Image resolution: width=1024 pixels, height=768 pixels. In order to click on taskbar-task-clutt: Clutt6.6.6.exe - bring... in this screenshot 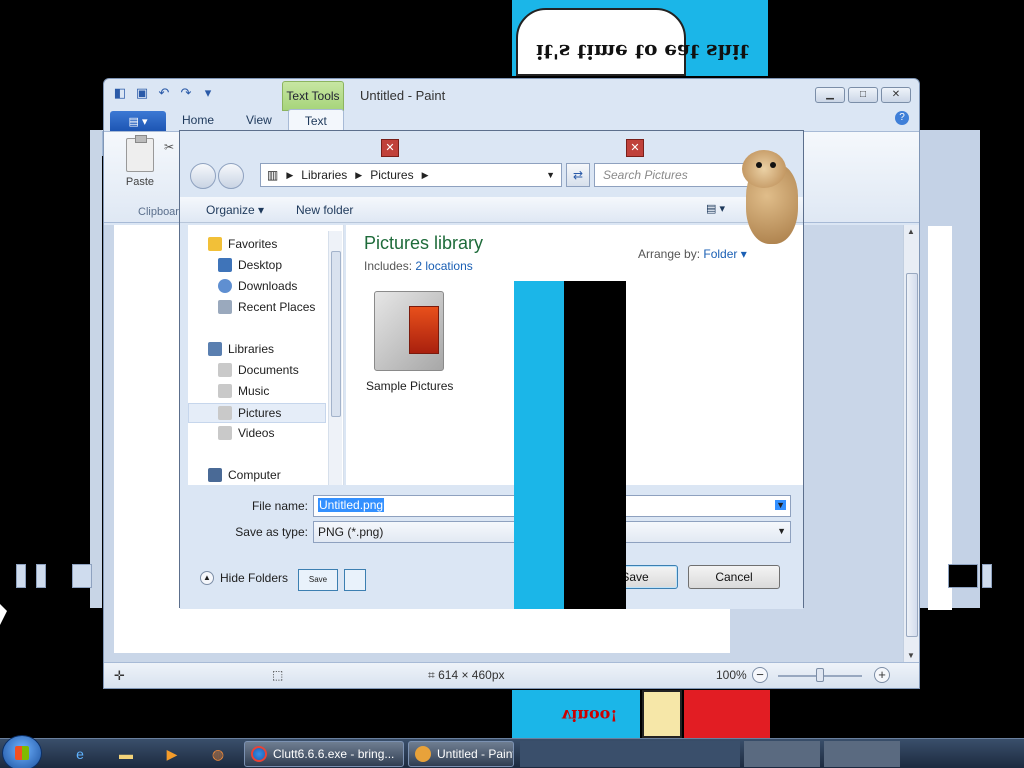, I will do `click(324, 754)`.